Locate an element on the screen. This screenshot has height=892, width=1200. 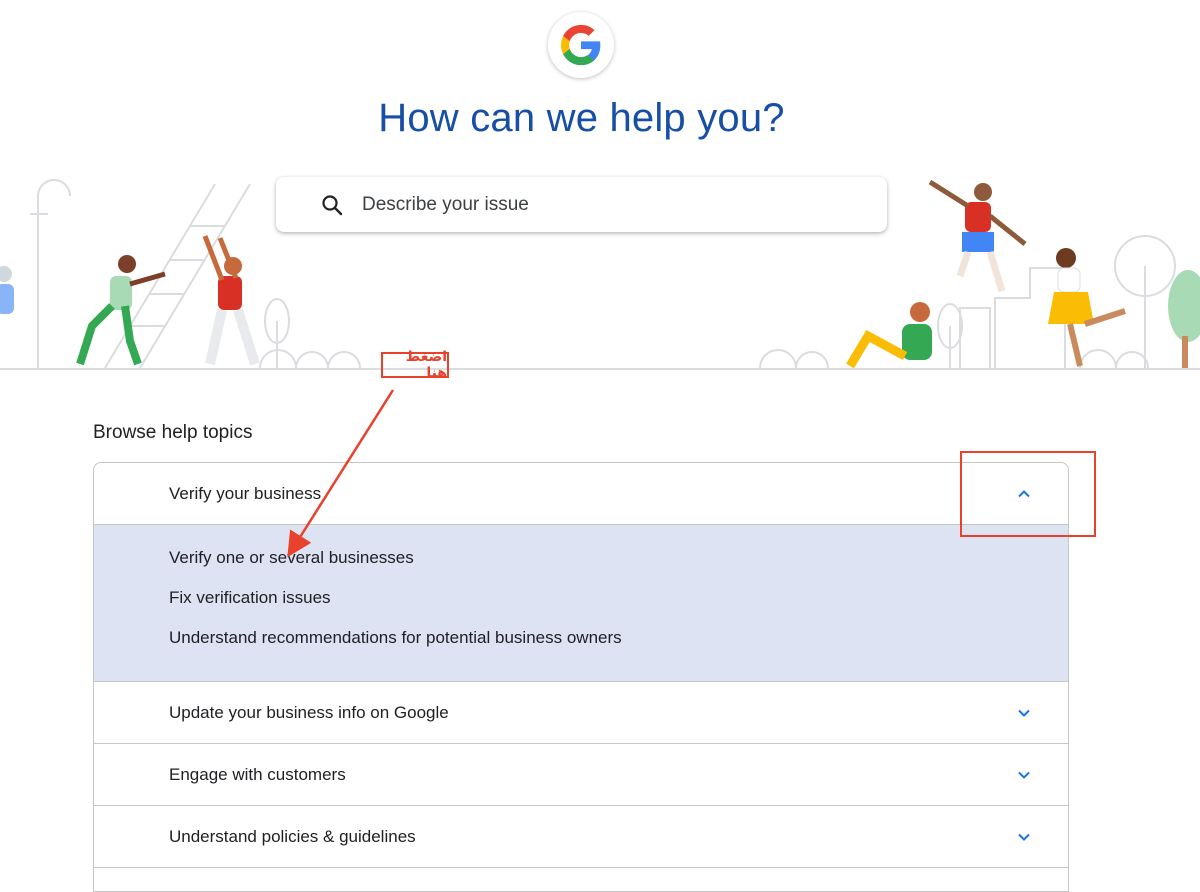
google-g-icon is located at coordinates (581, 45).